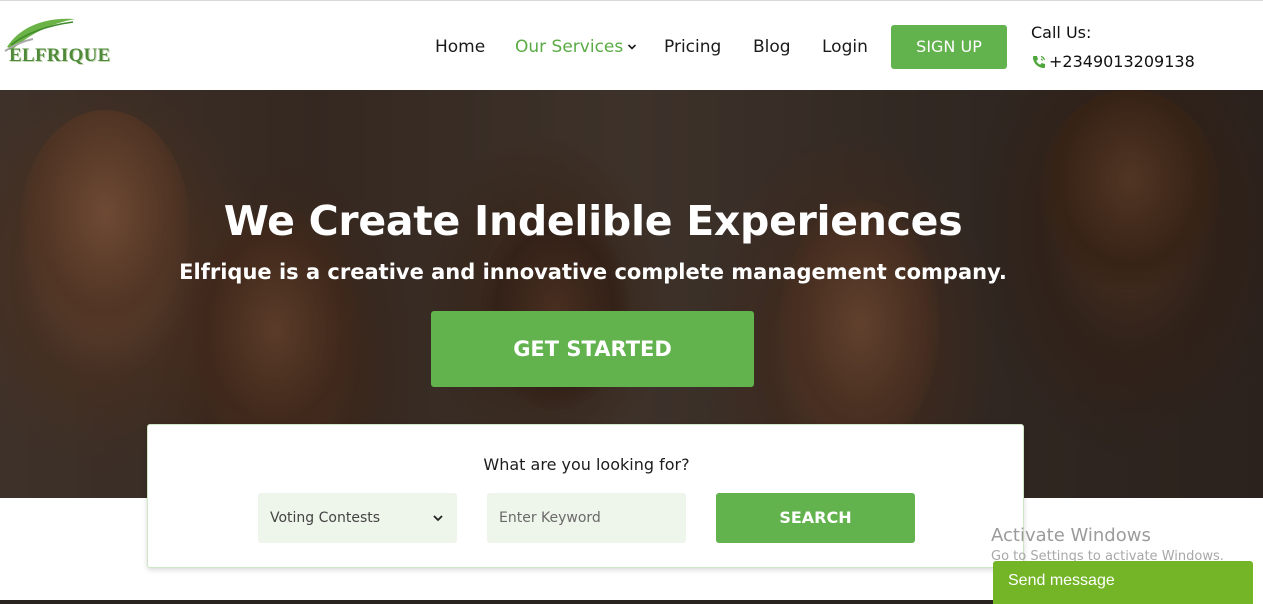 The width and height of the screenshot is (1263, 604). Describe the element at coordinates (496, 602) in the screenshot. I see `footer-edge` at that location.